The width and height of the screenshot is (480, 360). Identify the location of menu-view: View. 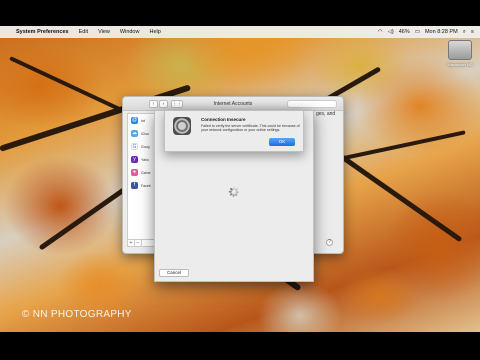
(104, 32).